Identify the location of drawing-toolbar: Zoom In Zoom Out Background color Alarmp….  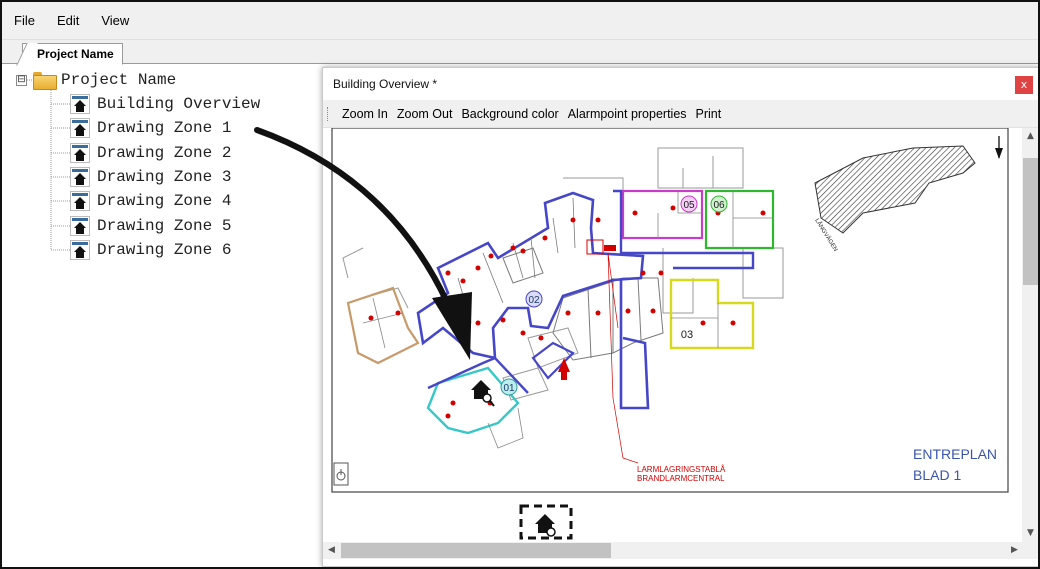
(680, 114).